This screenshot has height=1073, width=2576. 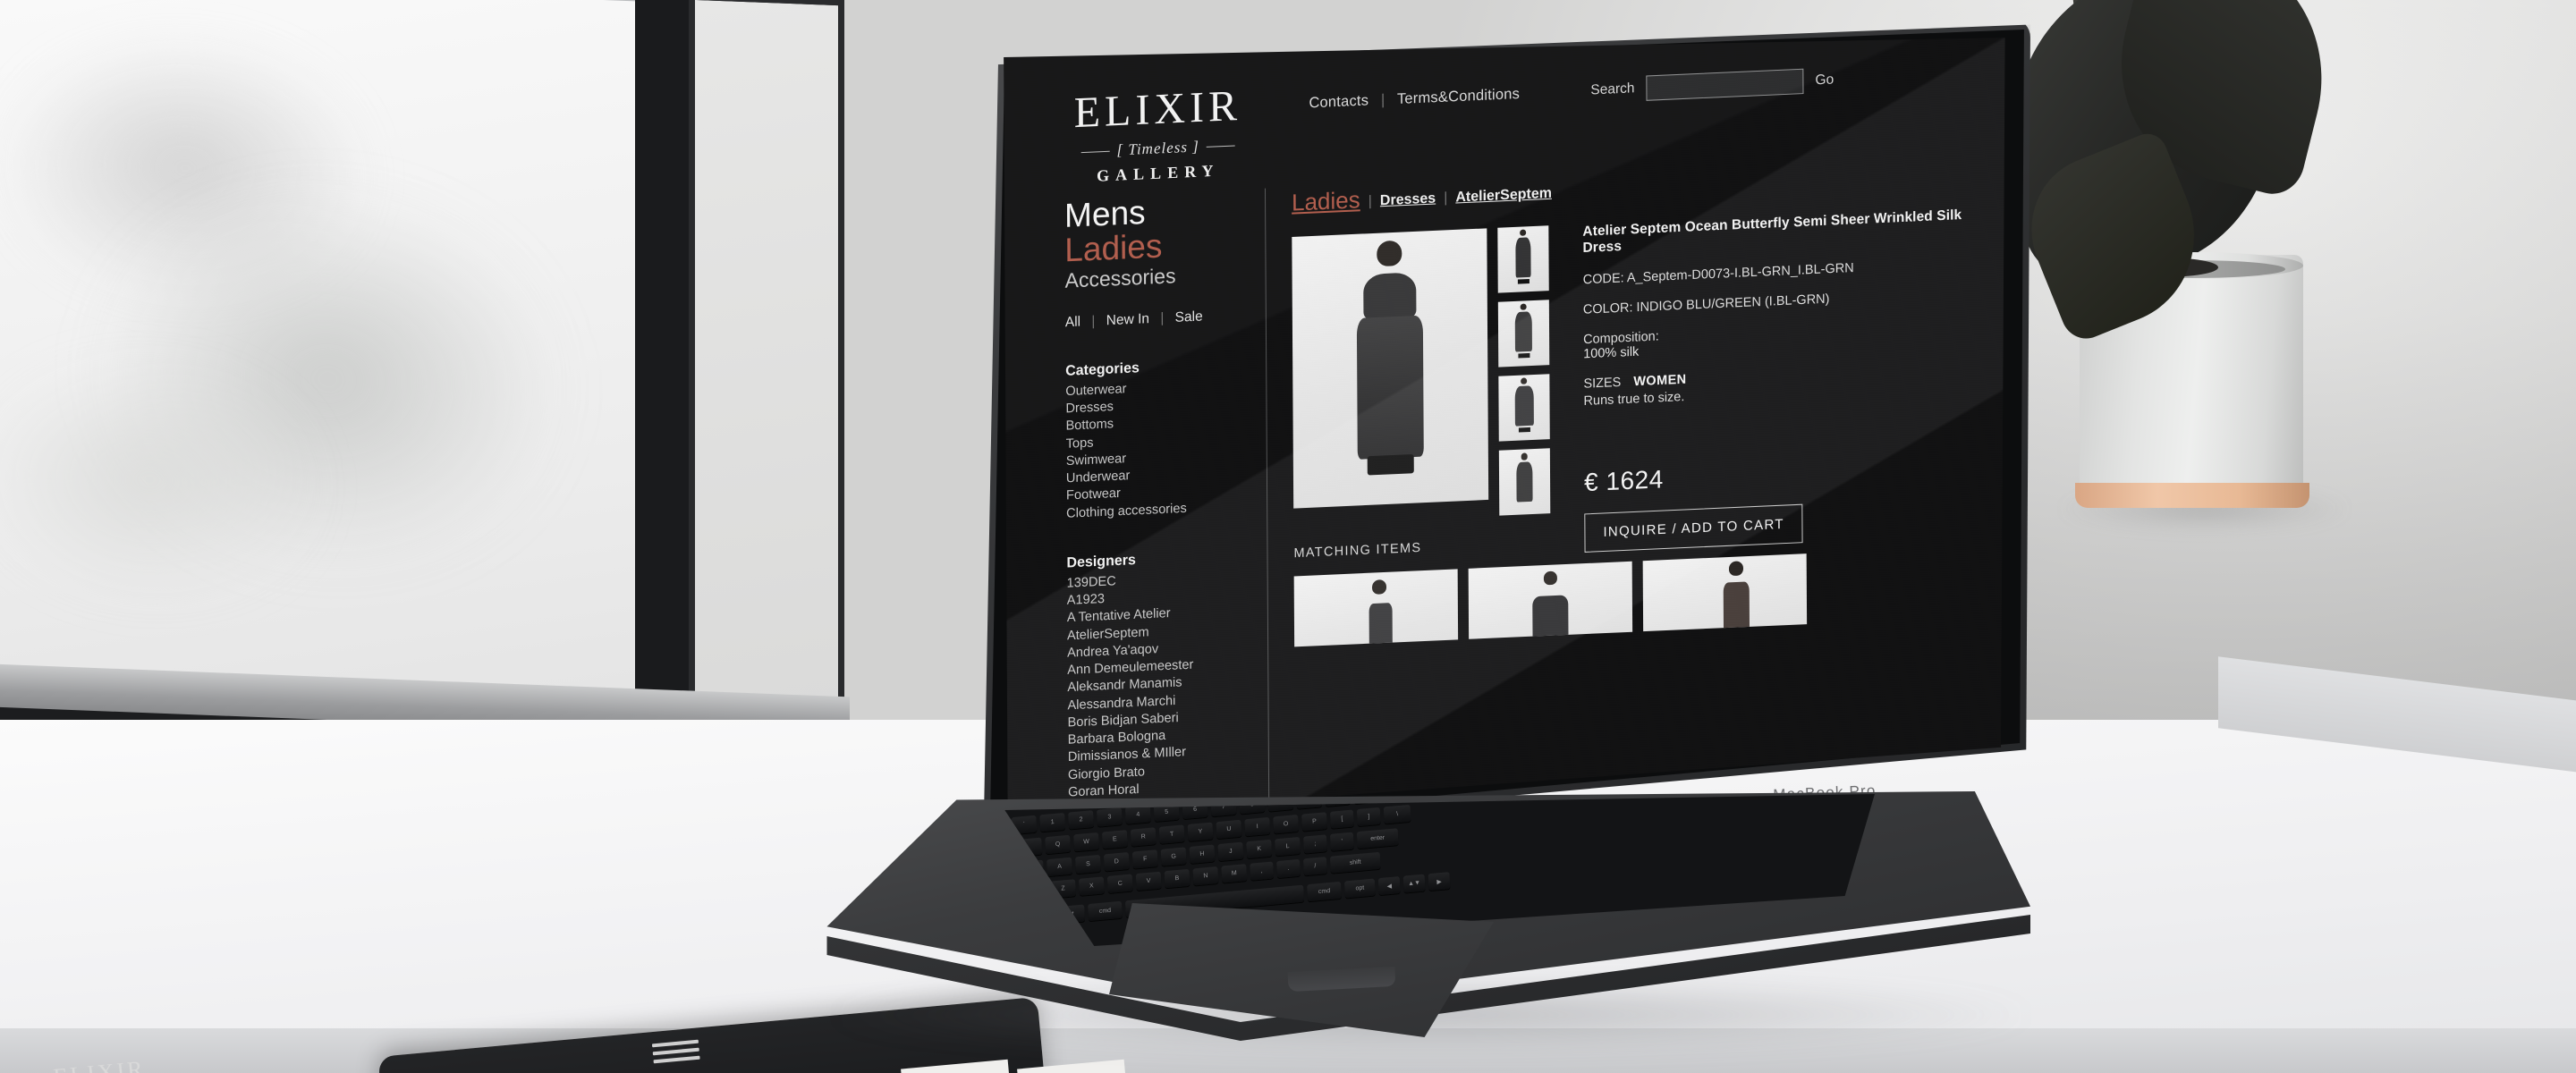 I want to click on logo-subtitle: GALLERY, so click(x=1158, y=173).